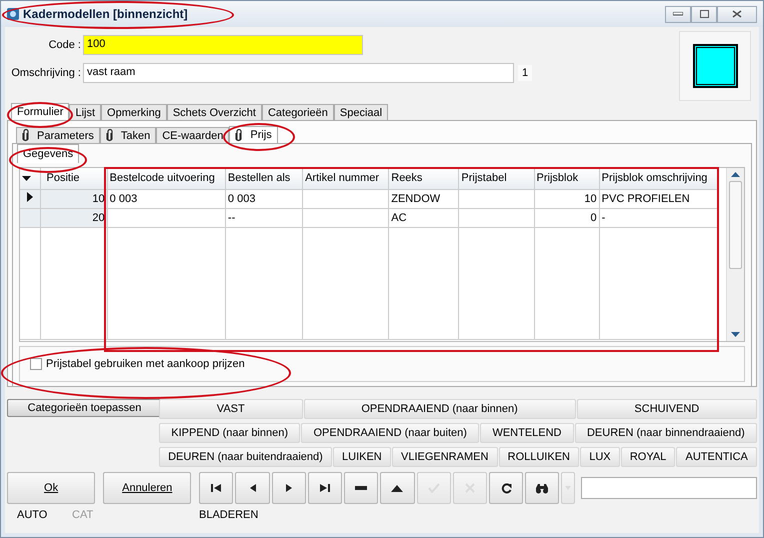 This screenshot has height=538, width=764. What do you see at coordinates (214, 112) in the screenshot?
I see `tab: Schets Overzicht` at bounding box center [214, 112].